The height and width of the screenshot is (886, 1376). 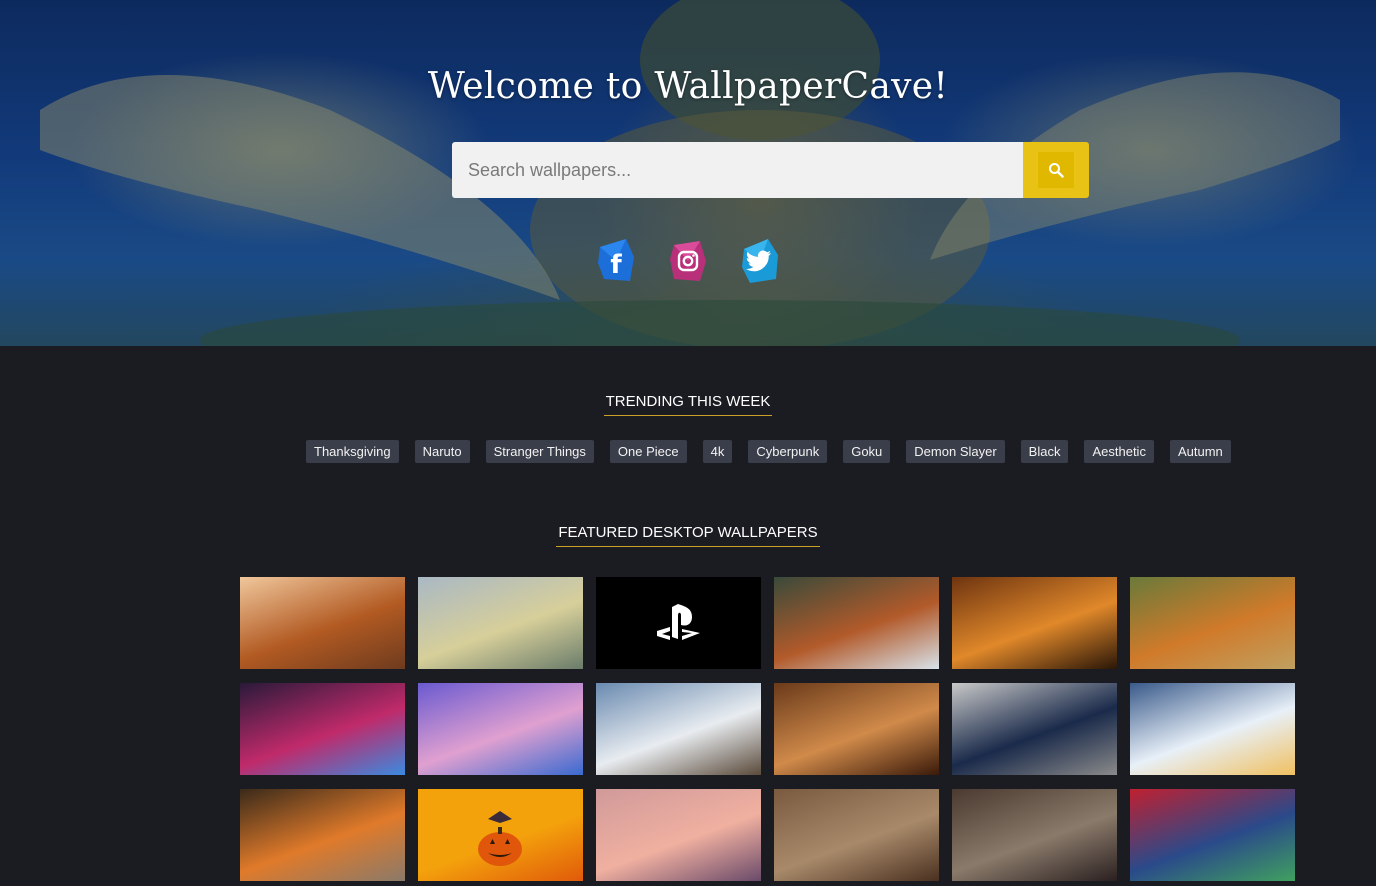 I want to click on wallpaper-dry-leaves, so click(x=856, y=835).